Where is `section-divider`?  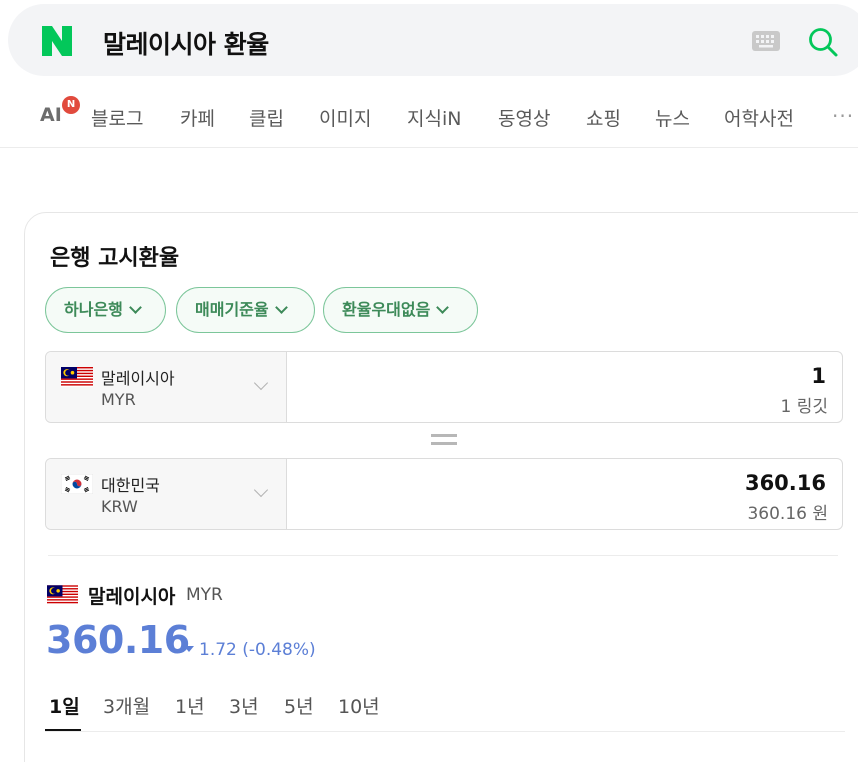 section-divider is located at coordinates (443, 555).